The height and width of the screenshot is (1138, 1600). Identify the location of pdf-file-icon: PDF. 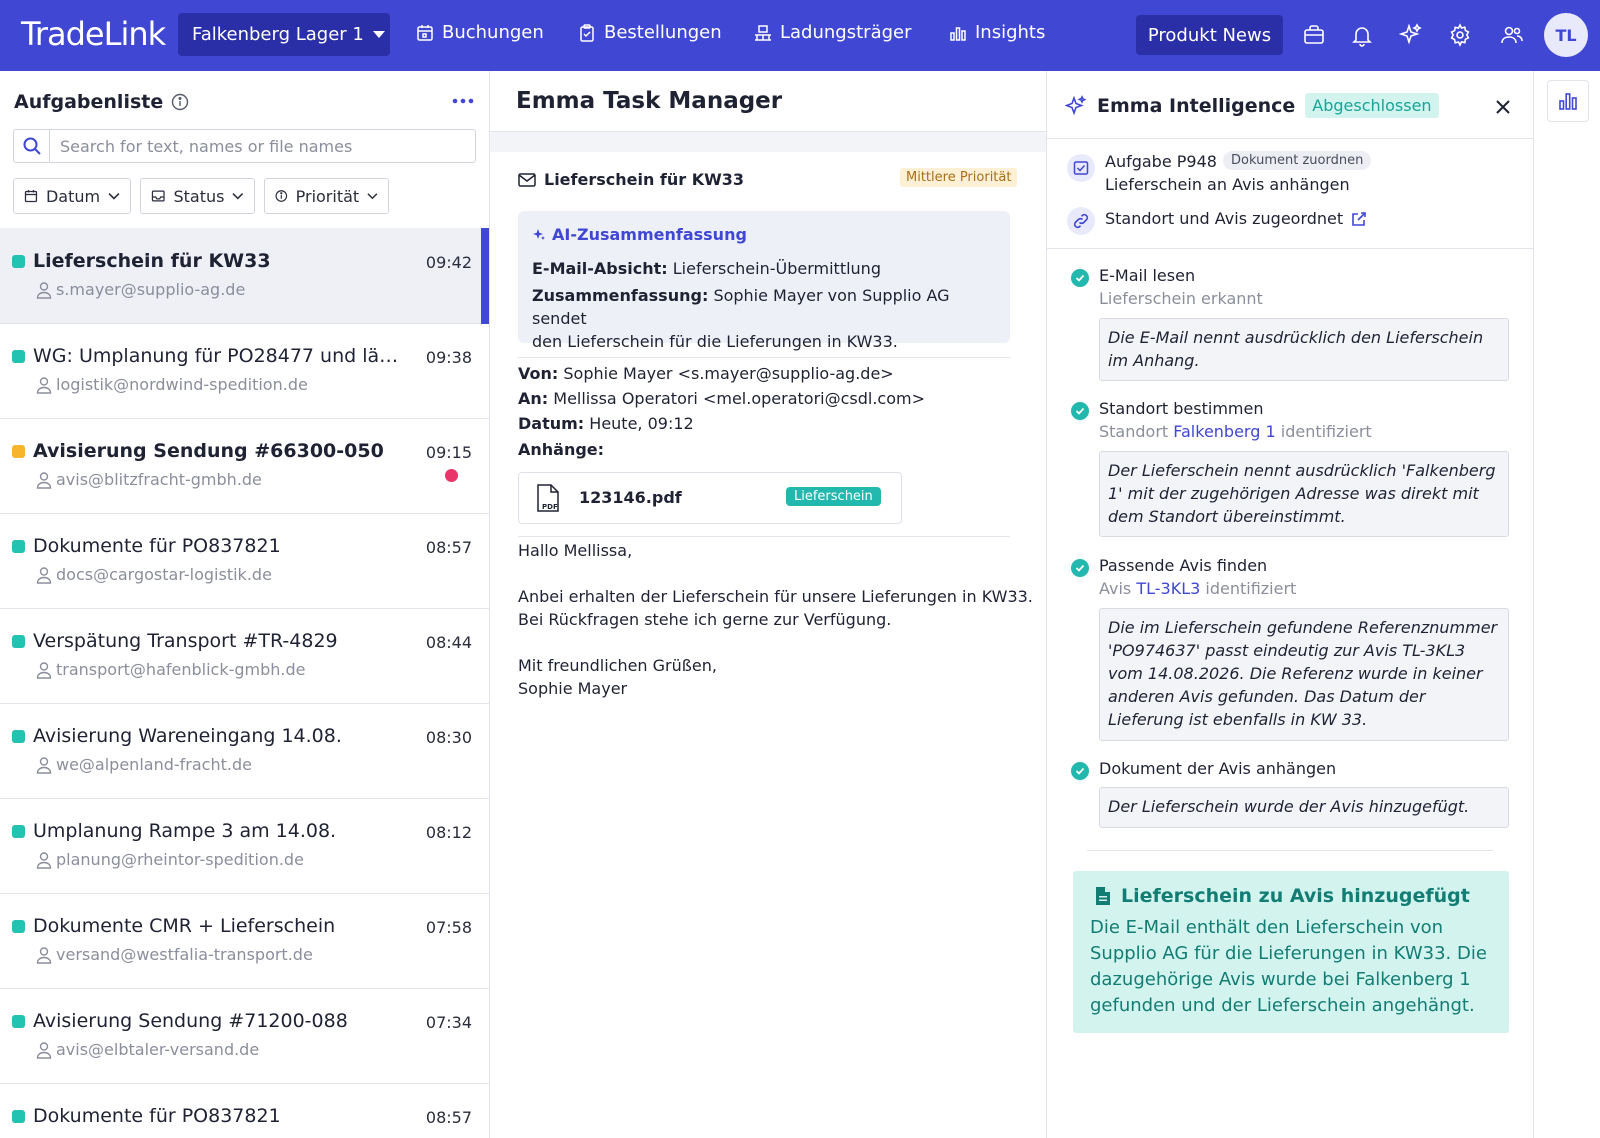
(548, 498).